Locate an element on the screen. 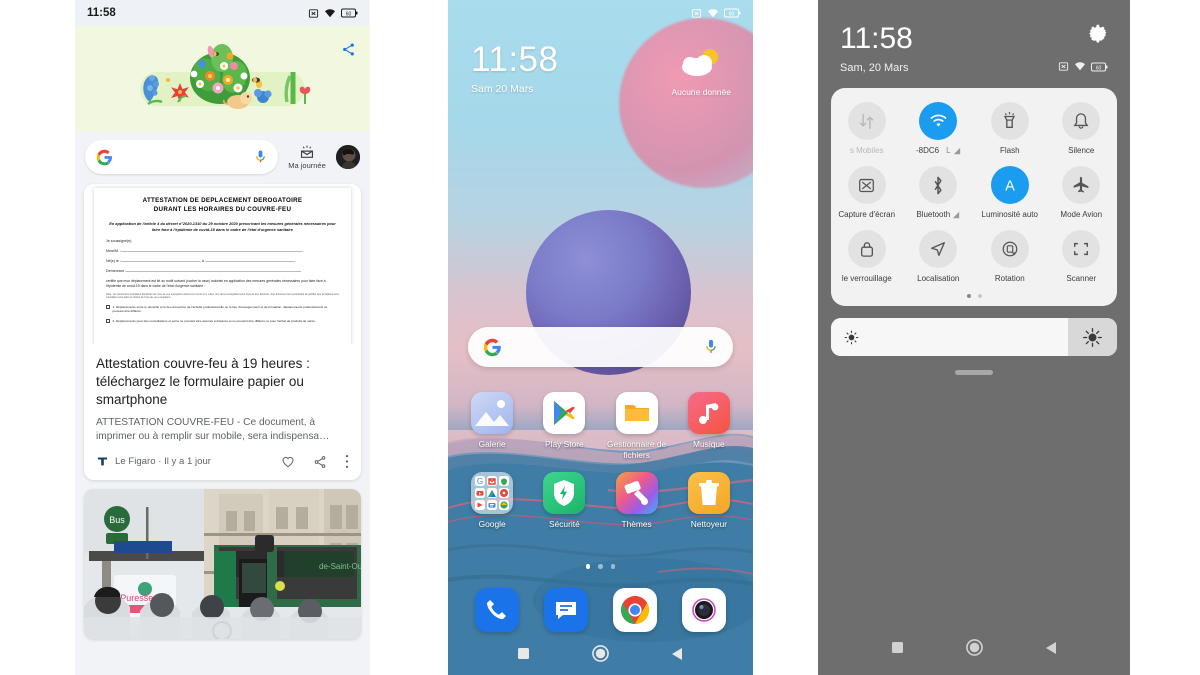  app-gestionnaire-fichiers: Gestionnaire de fichiers is located at coordinates (637, 426).